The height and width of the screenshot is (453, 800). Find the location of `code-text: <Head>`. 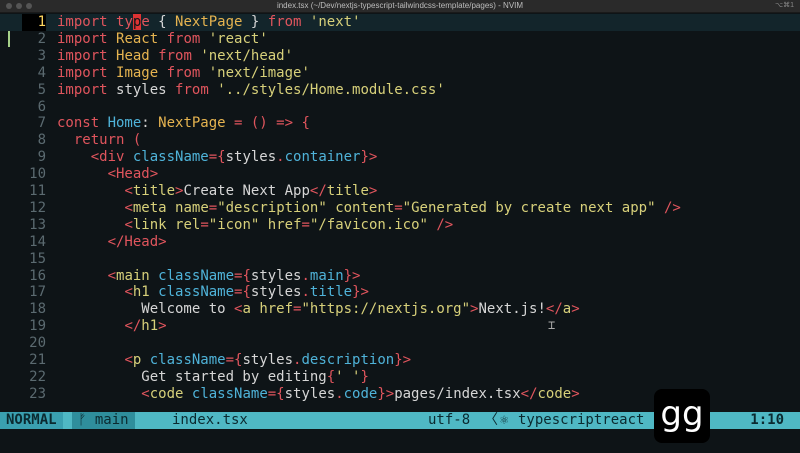

code-text: <Head> is located at coordinates (108, 174).